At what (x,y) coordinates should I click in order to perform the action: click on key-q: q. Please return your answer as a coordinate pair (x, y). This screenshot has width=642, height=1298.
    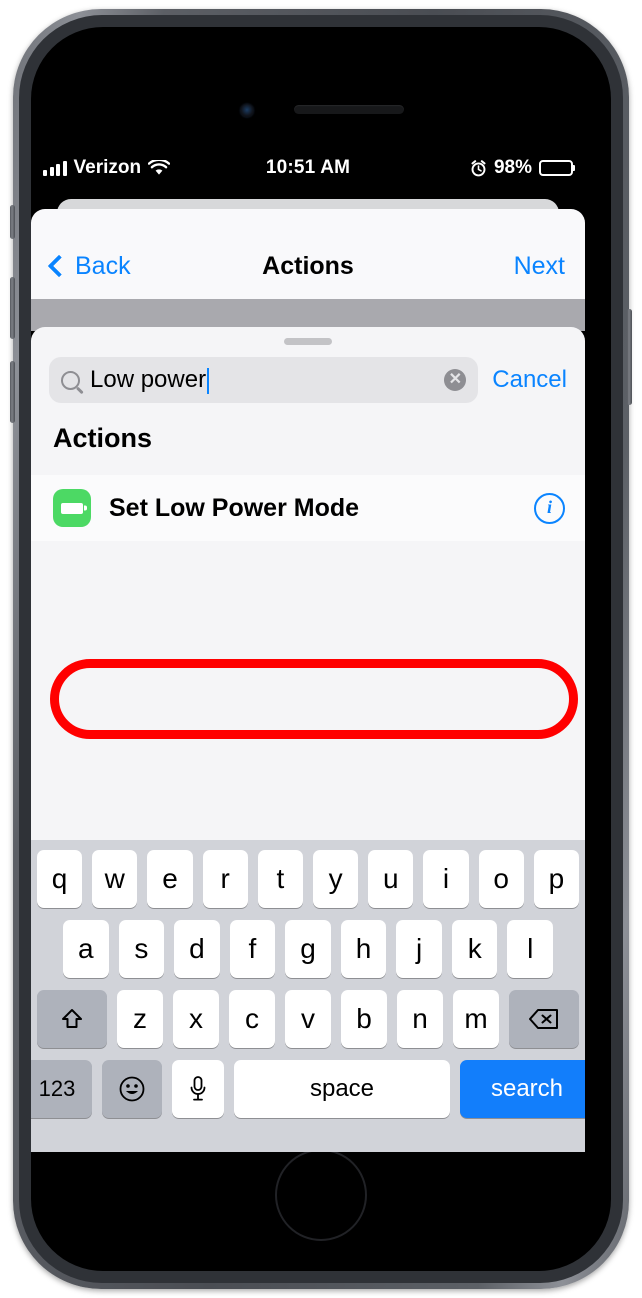
    Looking at the image, I should click on (59, 879).